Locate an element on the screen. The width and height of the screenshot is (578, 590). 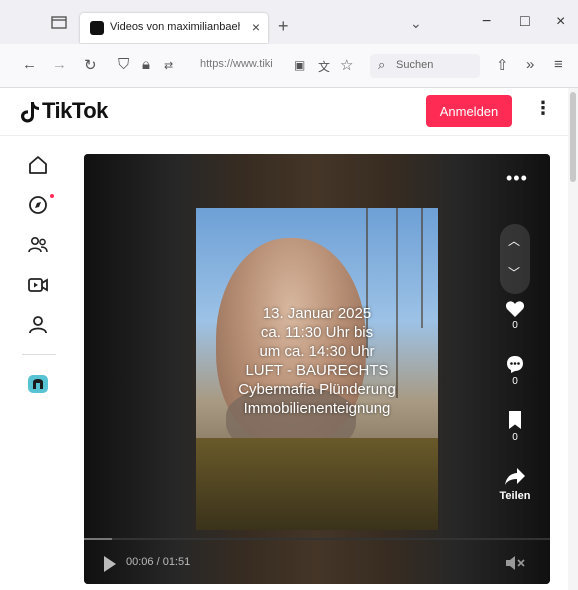
live-icon is located at coordinates (38, 285).